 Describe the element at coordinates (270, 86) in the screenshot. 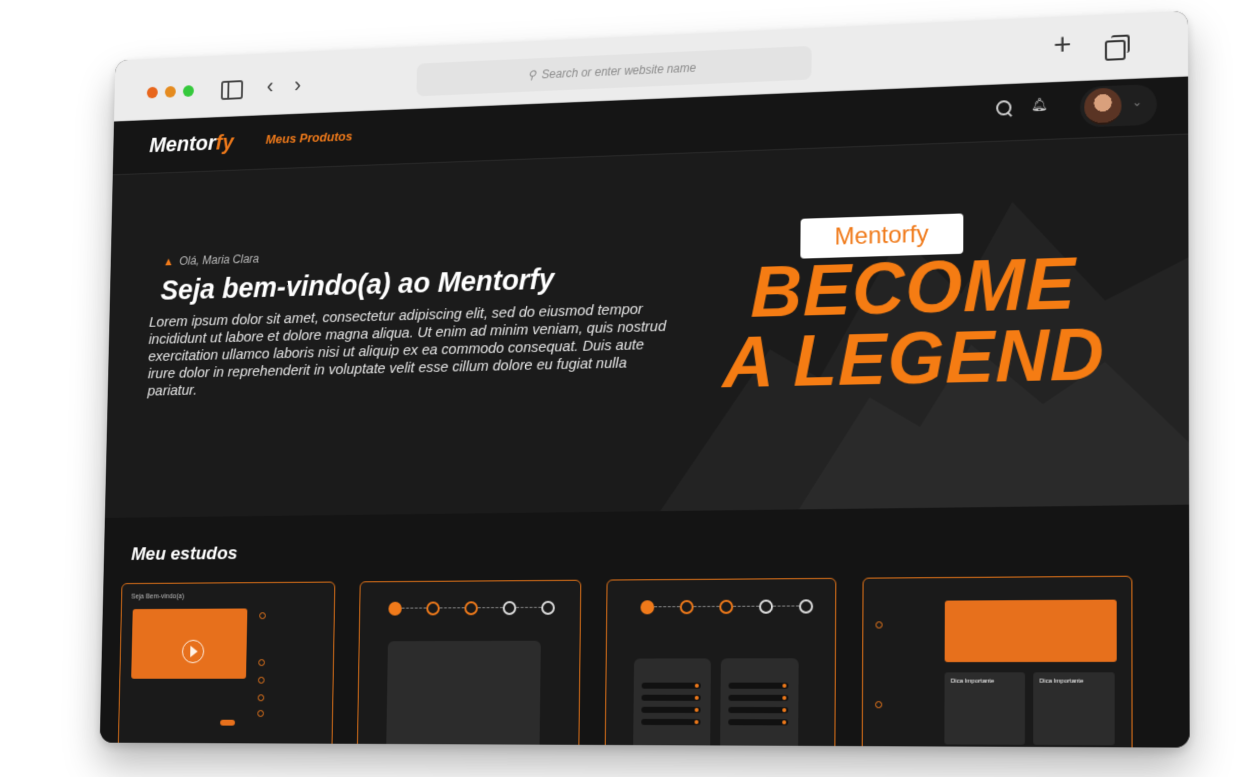

I see `back-icon: ‹` at that location.